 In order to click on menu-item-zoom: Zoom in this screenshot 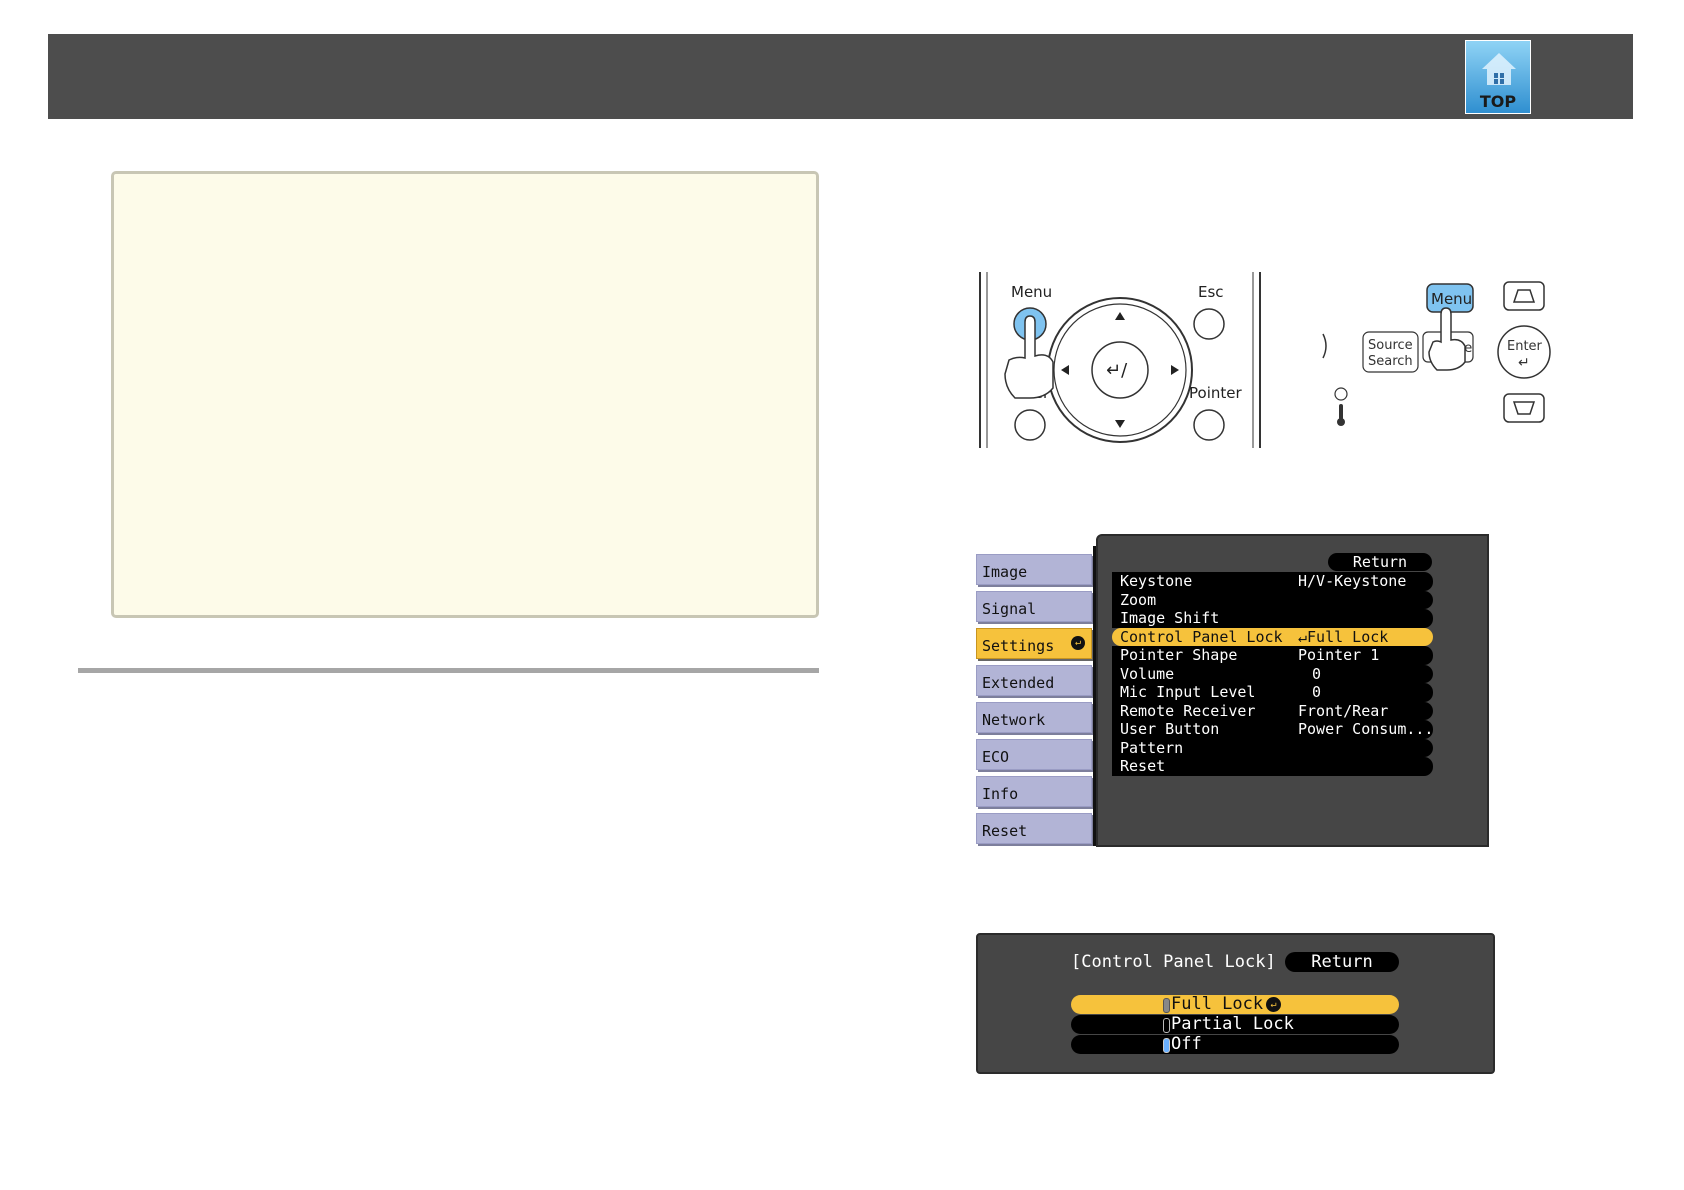, I will do `click(1272, 599)`.